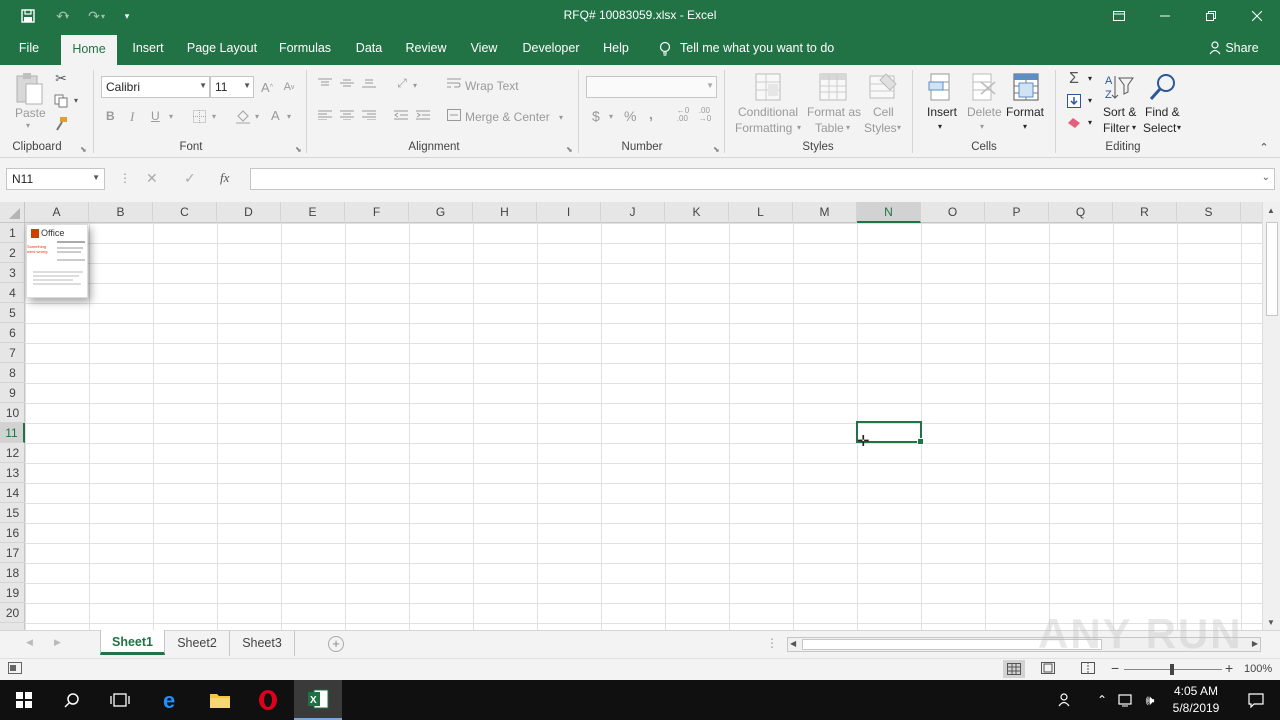 This screenshot has height=720, width=1280. Describe the element at coordinates (1145, 212) in the screenshot. I see `column-header-r: R` at that location.